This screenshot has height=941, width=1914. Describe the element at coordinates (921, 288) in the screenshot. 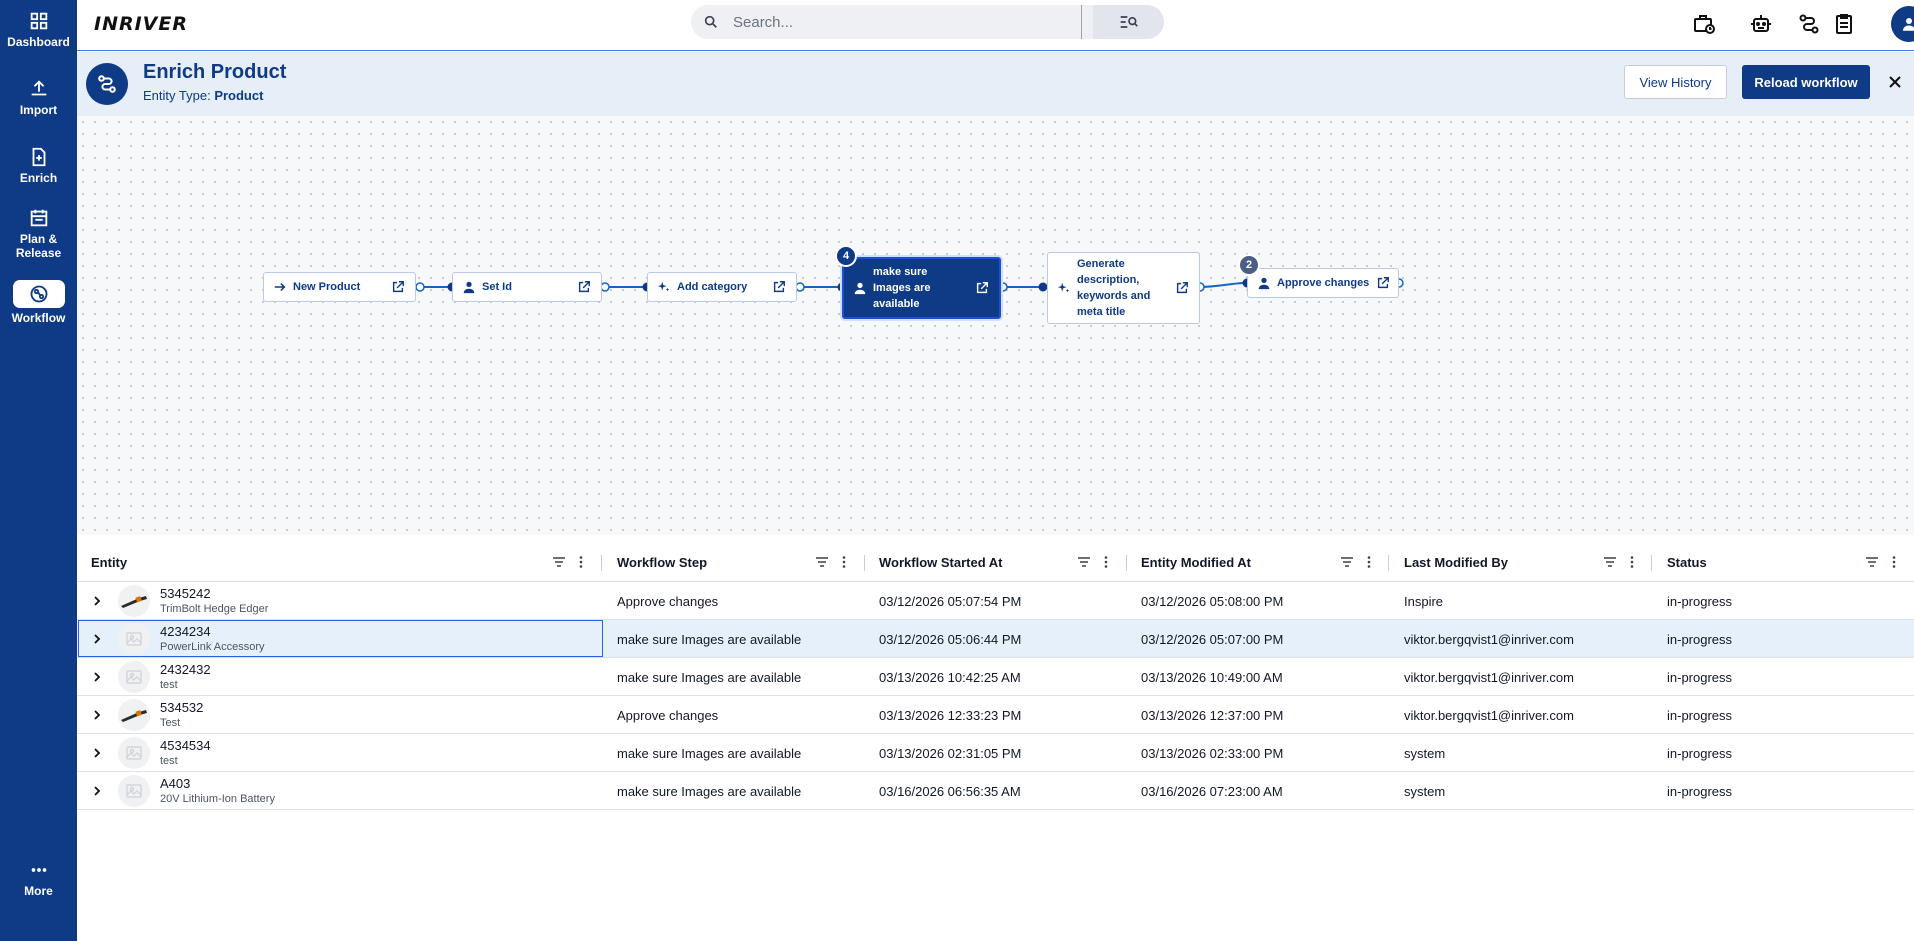

I see `workflow-step-make-sure-images: make sure Images are available` at that location.